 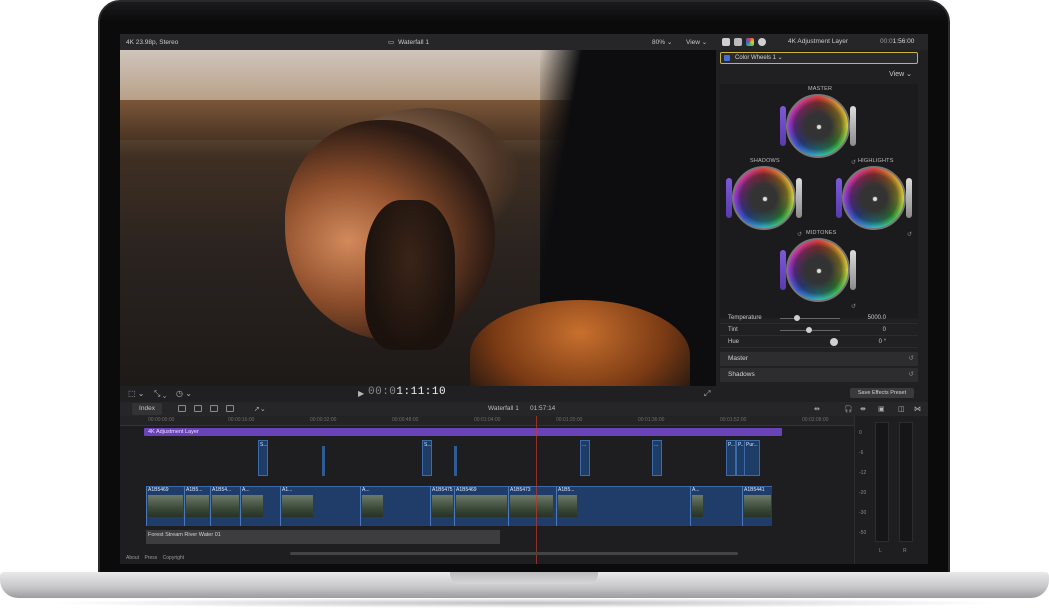 What do you see at coordinates (853, 306) in the screenshot?
I see `midtones-reset-icon: ↺` at bounding box center [853, 306].